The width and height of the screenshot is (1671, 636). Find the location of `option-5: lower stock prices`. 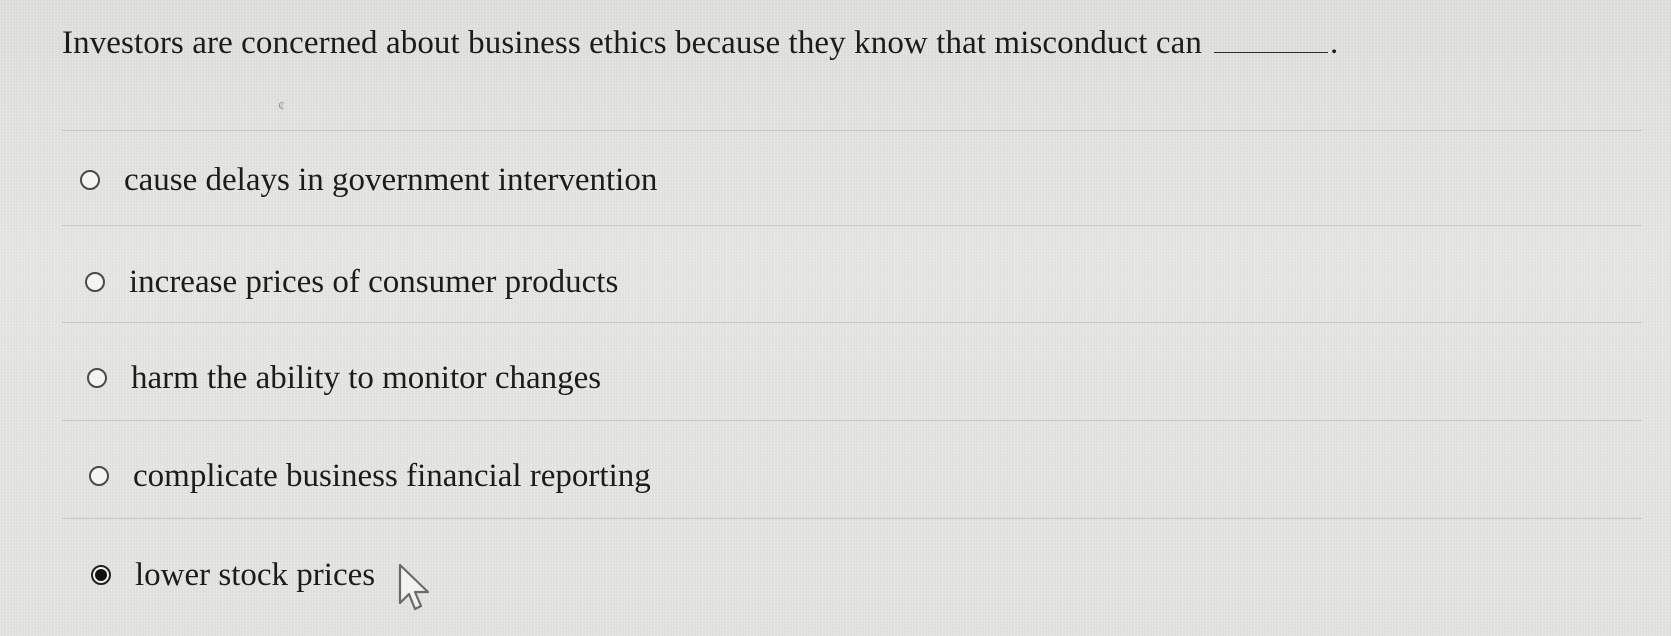

option-5: lower stock prices is located at coordinates (233, 575).